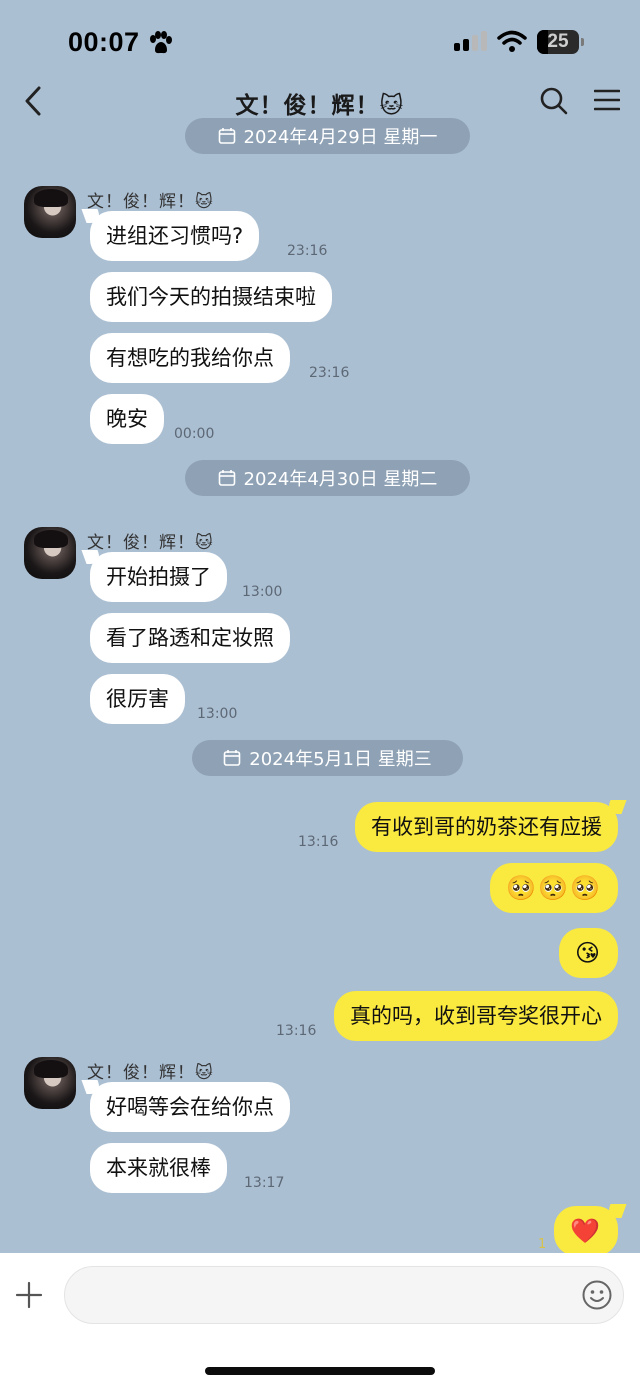 The image size is (640, 1387). I want to click on message-bubble: ❤️, so click(586, 1231).